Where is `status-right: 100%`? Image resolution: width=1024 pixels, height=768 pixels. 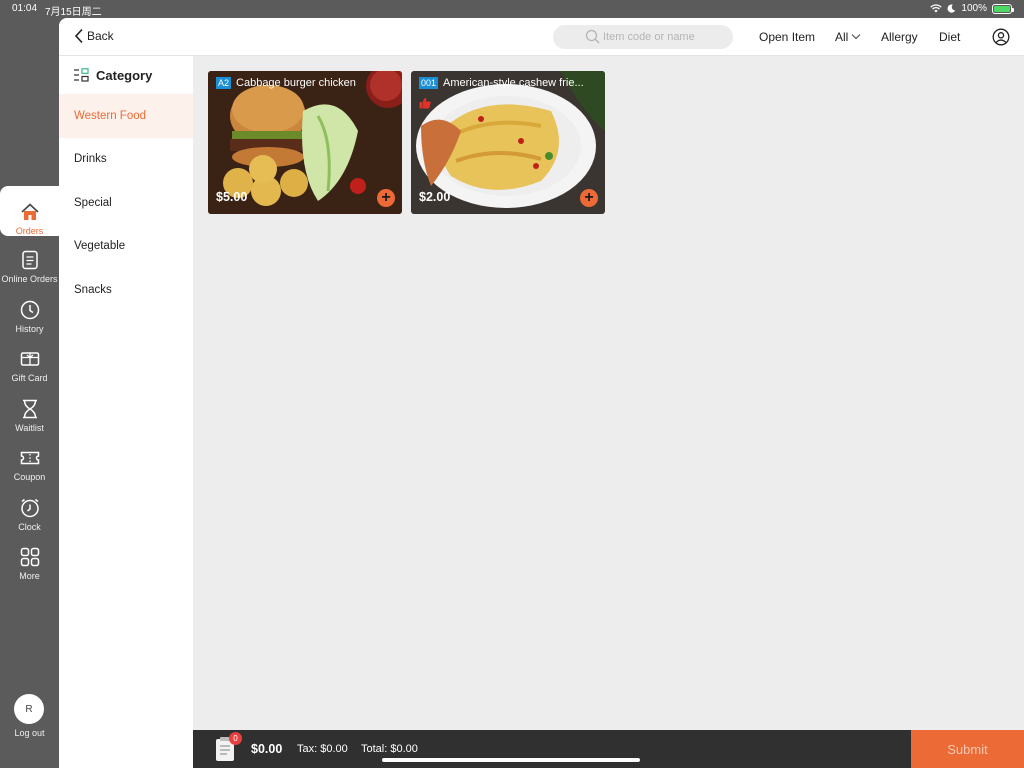 status-right: 100% is located at coordinates (972, 8).